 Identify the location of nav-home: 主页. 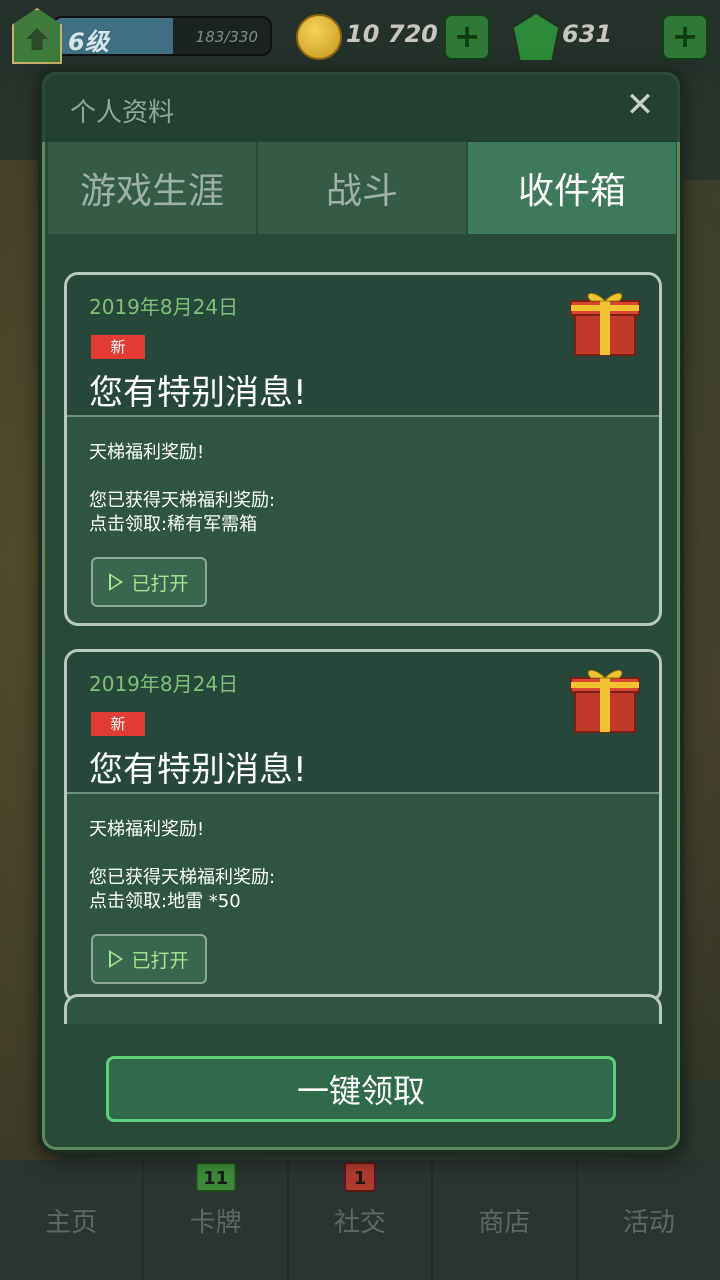
(72, 1220).